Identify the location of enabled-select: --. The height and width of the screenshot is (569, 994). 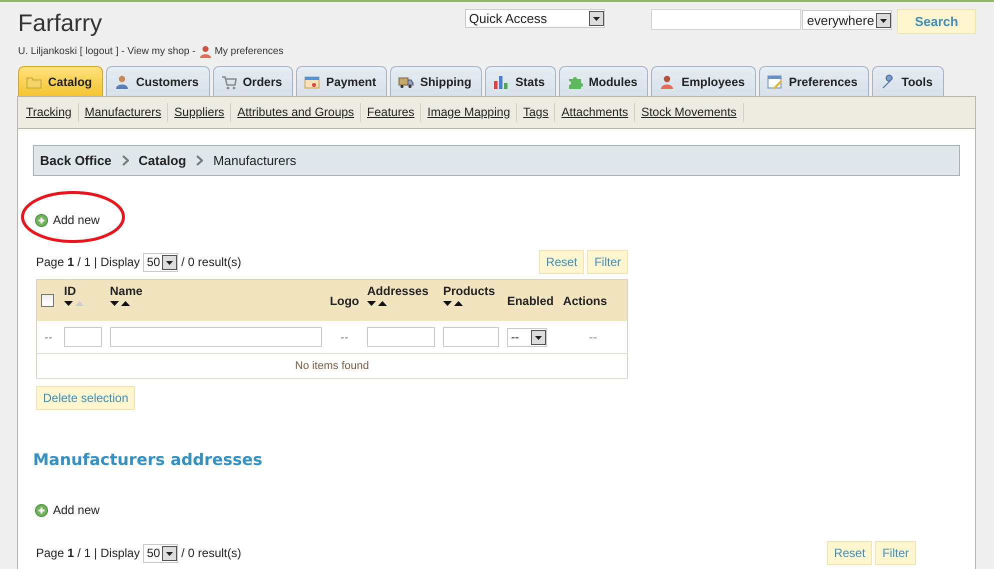
(527, 337).